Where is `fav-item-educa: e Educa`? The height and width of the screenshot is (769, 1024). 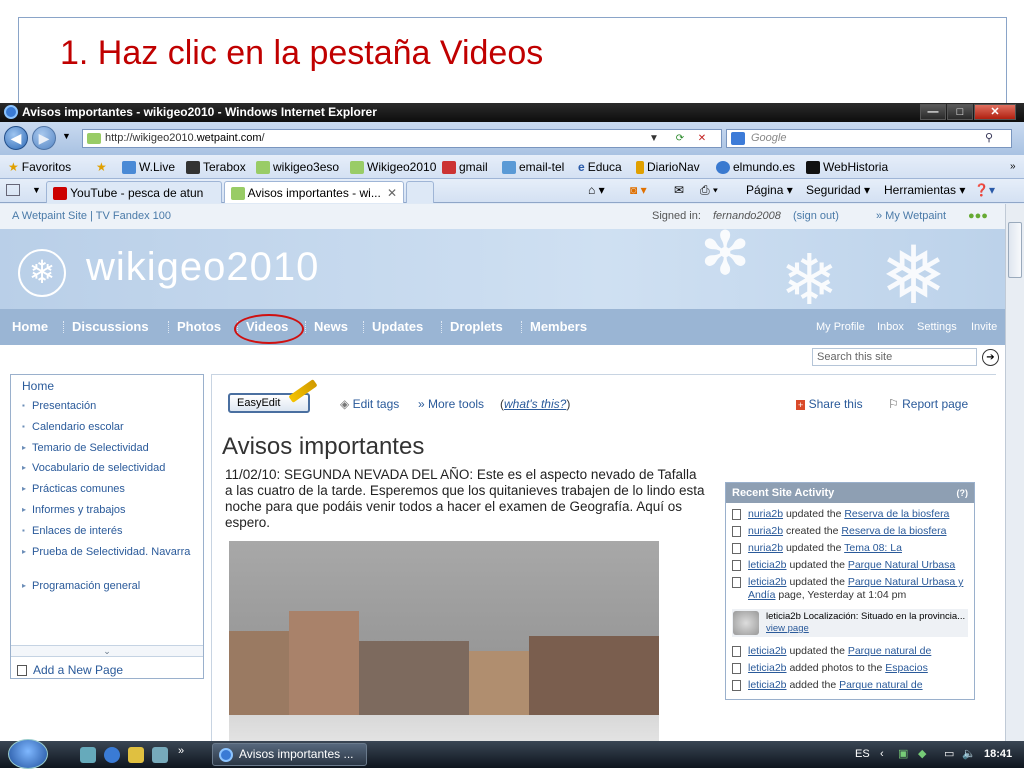
fav-item-educa: e Educa is located at coordinates (600, 167).